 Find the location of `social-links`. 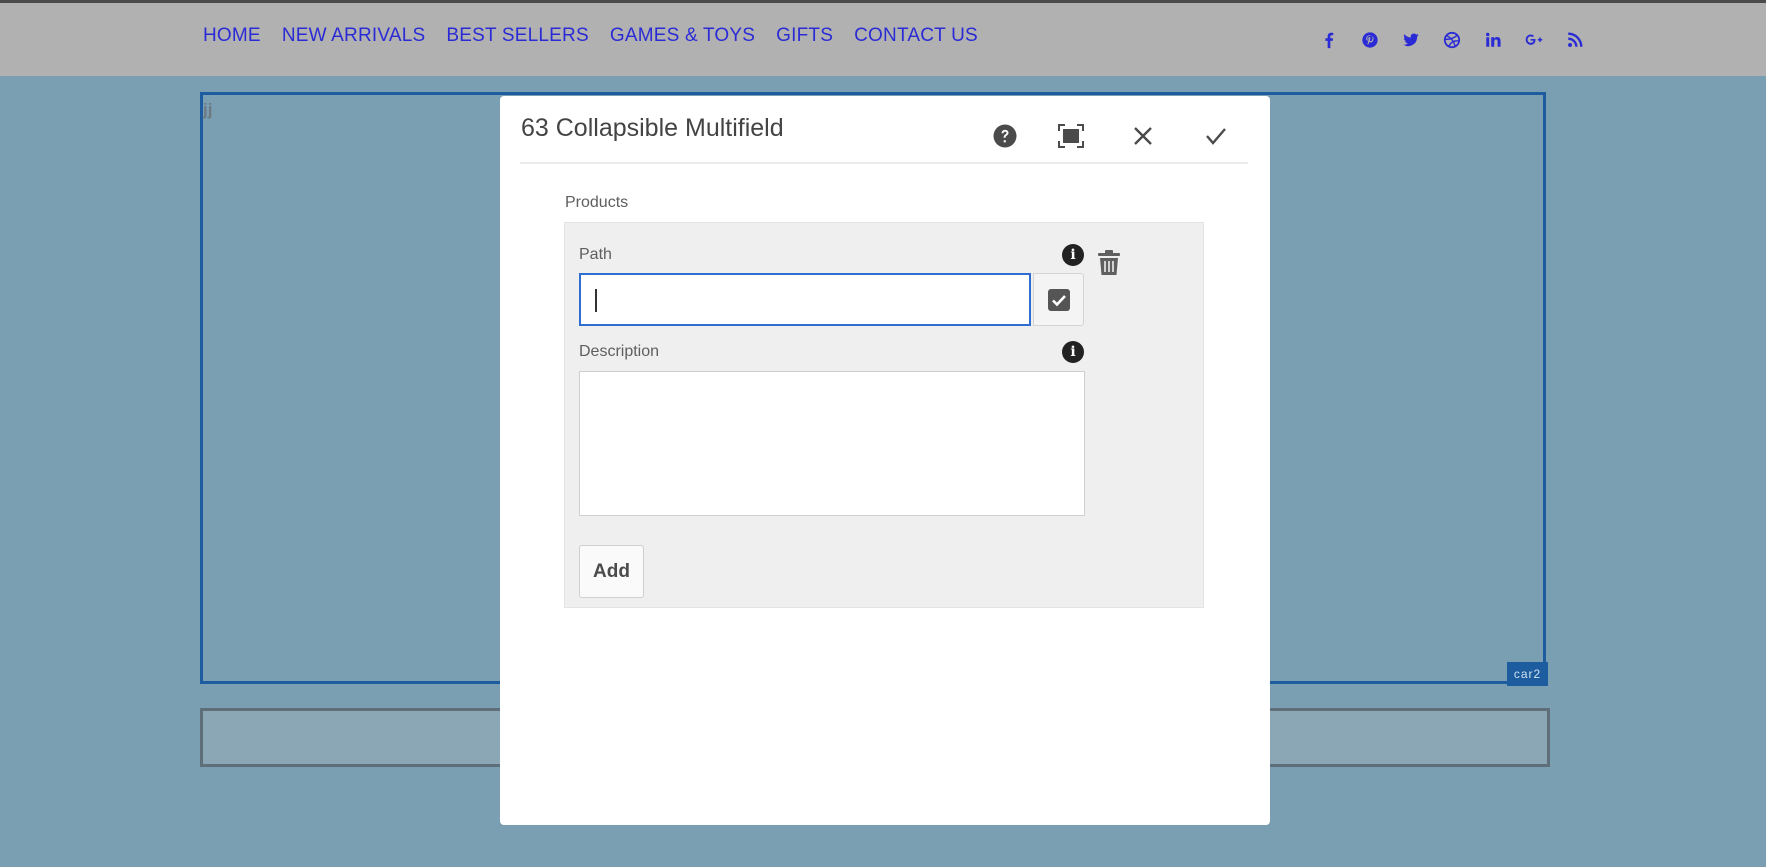

social-links is located at coordinates (1451, 39).